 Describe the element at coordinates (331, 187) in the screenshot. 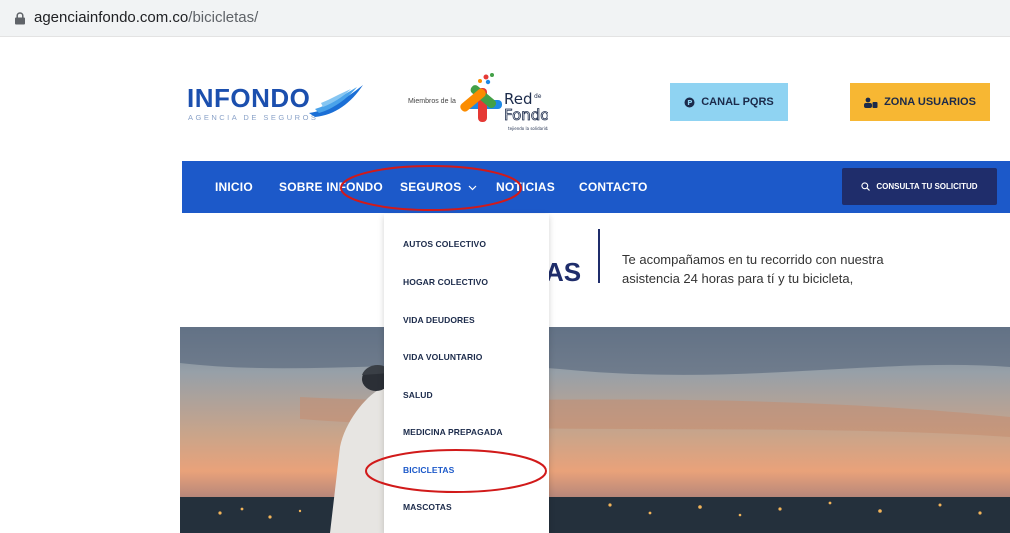

I see `nav-item-sobre-infondo: SOBRE INFONDO` at that location.